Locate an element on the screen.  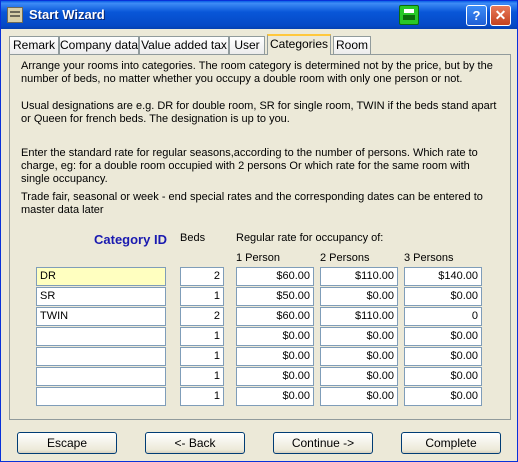
help-button: ? is located at coordinates (476, 15).